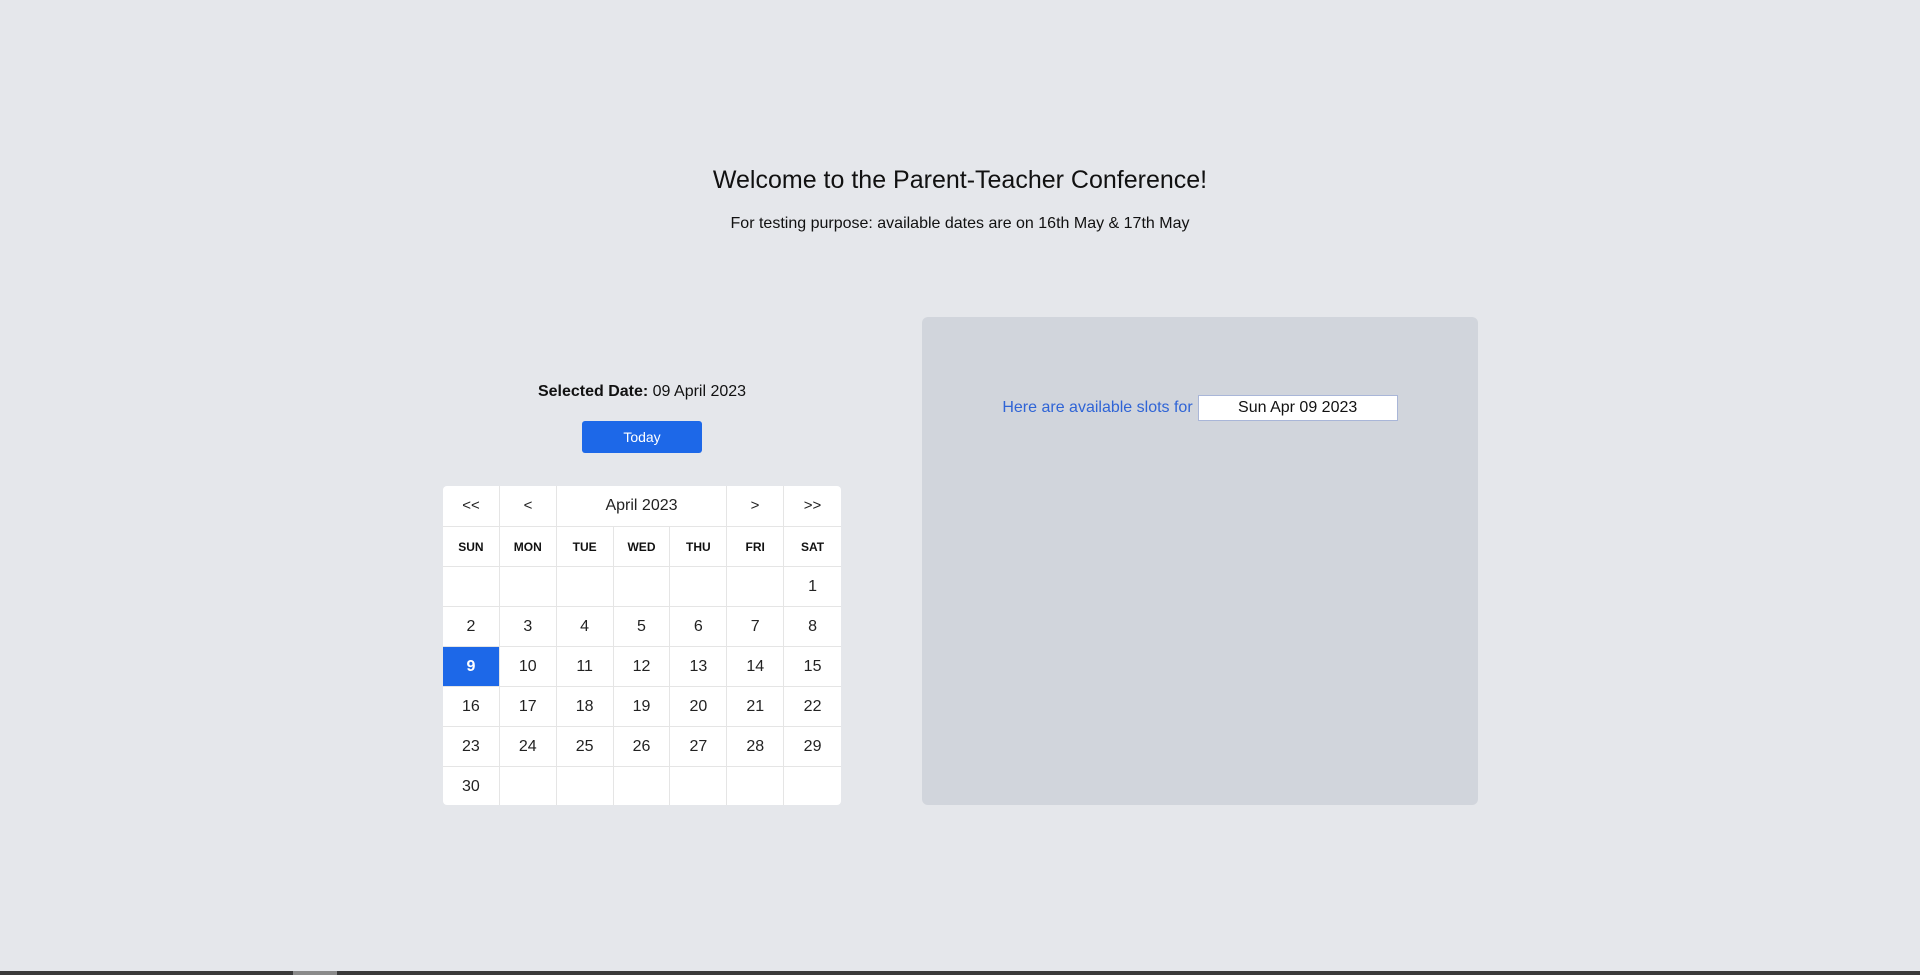 Image resolution: width=1920 pixels, height=975 pixels. Describe the element at coordinates (812, 587) in the screenshot. I see `calendar-day: 1` at that location.